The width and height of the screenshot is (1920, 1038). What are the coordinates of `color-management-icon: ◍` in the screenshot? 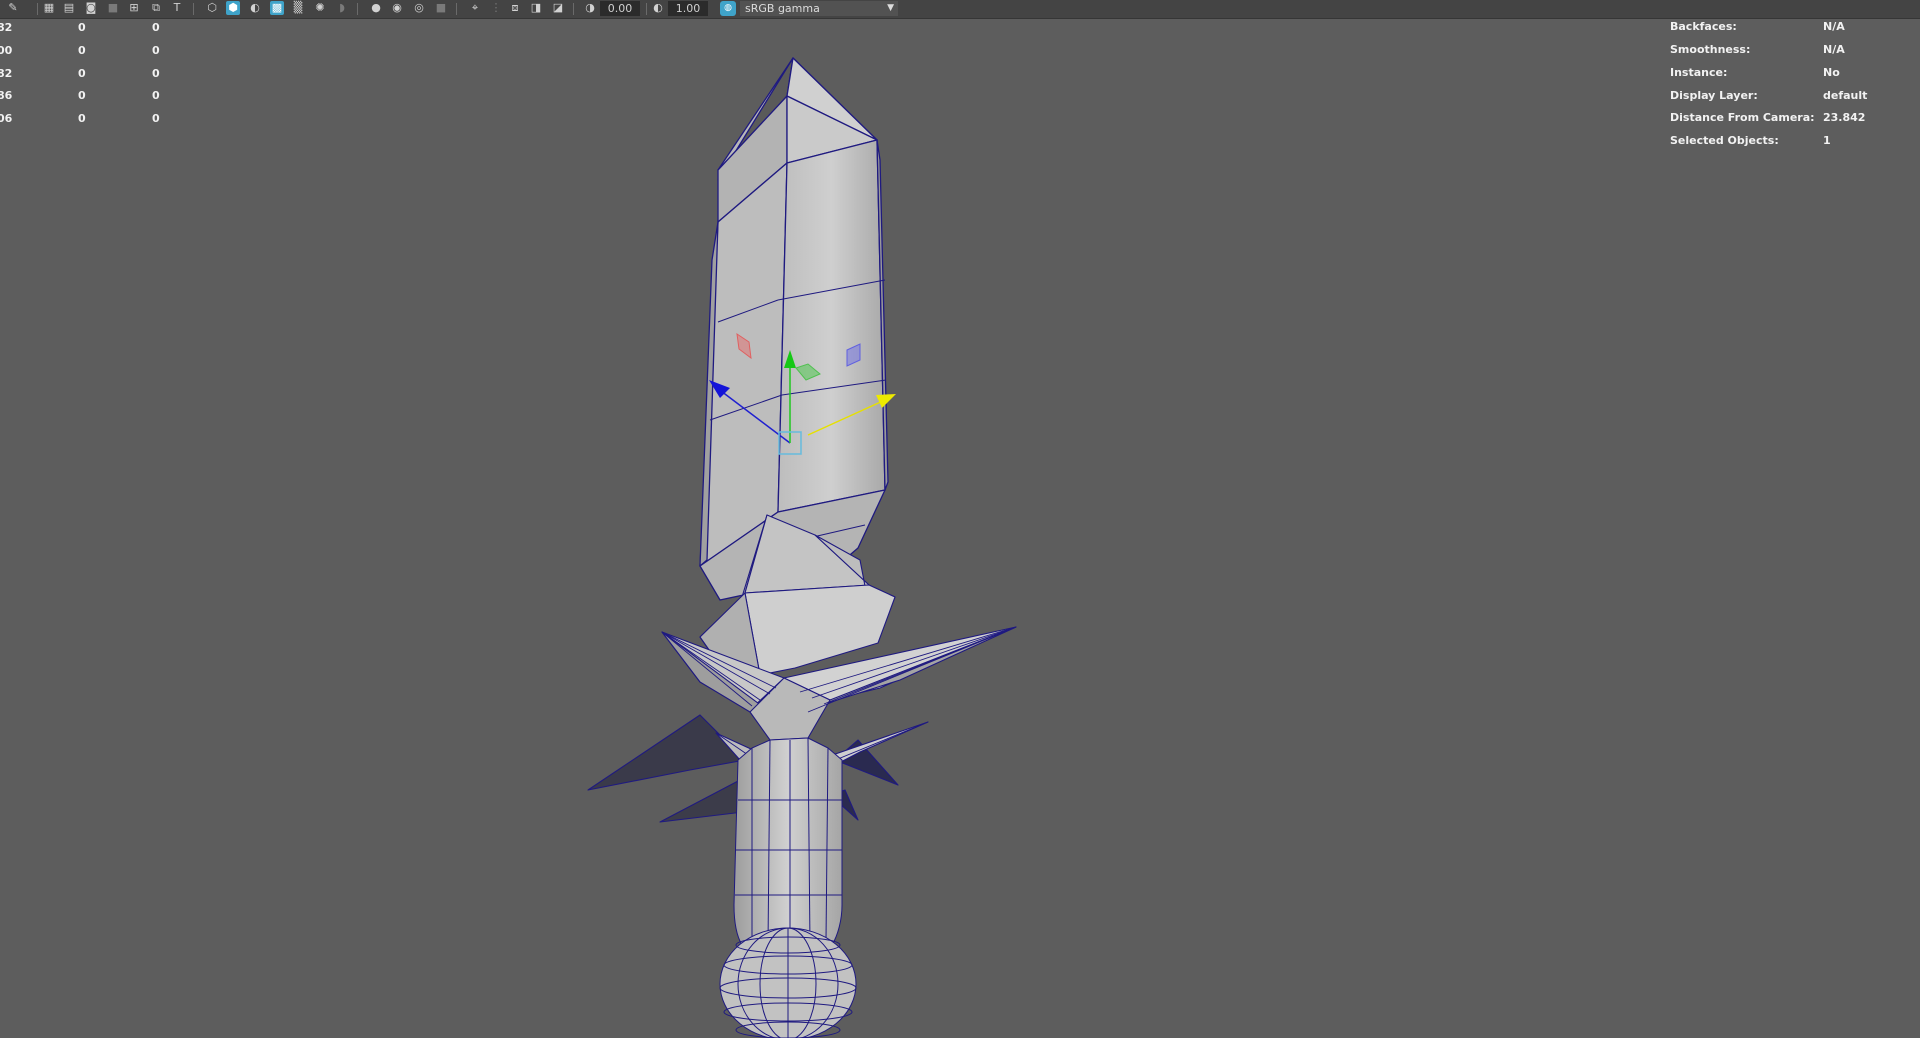 It's located at (728, 8).